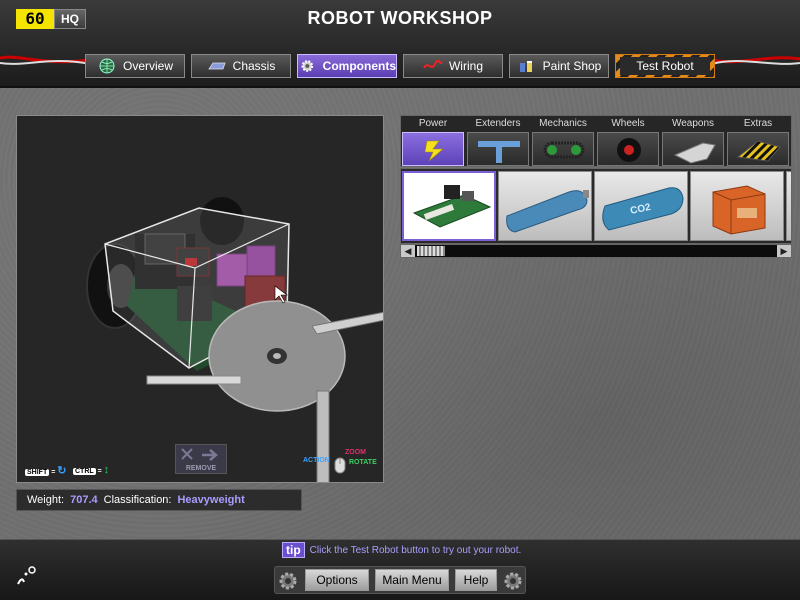 Image resolution: width=800 pixels, height=600 pixels. What do you see at coordinates (431, 251) in the screenshot?
I see `scroll-thumb` at bounding box center [431, 251].